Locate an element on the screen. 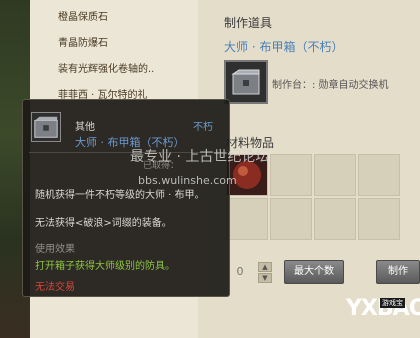  quantity-field: 0 is located at coordinates (240, 272).